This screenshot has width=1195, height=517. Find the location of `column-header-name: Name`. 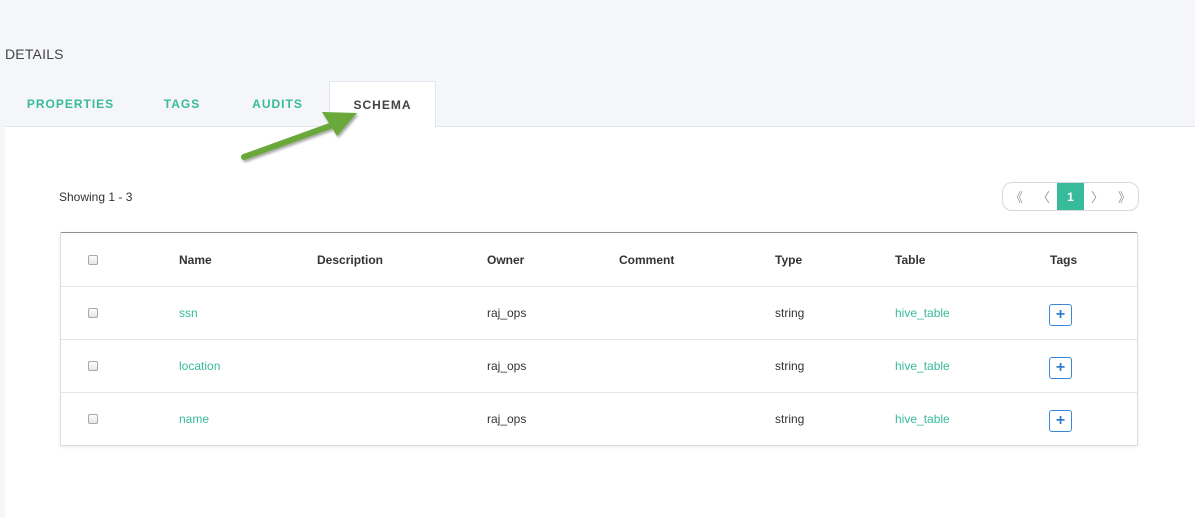

column-header-name: Name is located at coordinates (195, 259).